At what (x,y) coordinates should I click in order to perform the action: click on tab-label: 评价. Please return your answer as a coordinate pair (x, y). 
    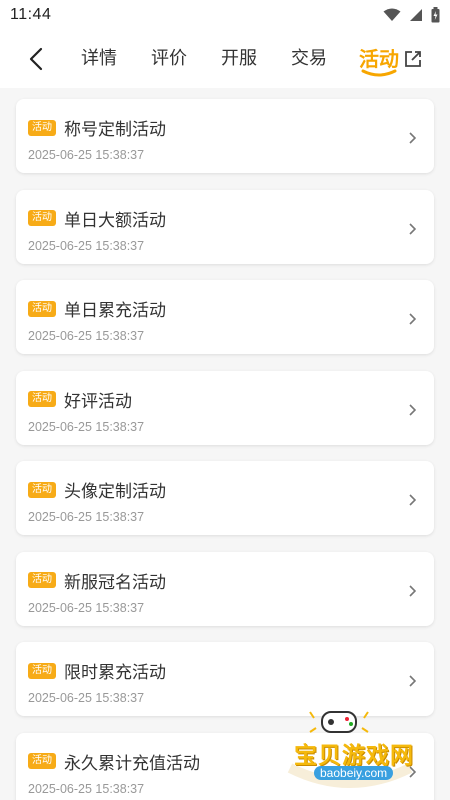
    Looking at the image, I should click on (169, 58).